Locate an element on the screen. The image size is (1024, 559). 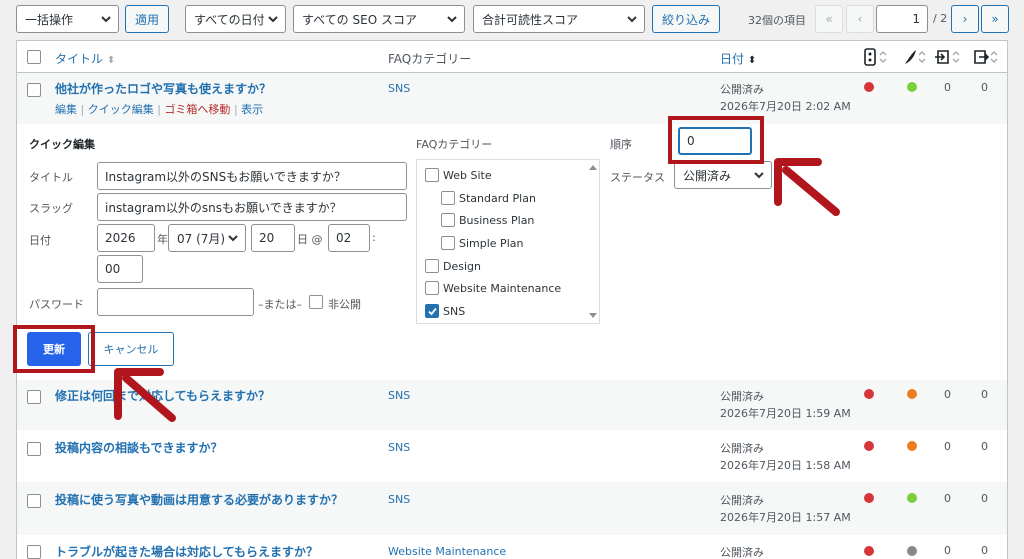
category-item-web-site: Web Site is located at coordinates (458, 175).